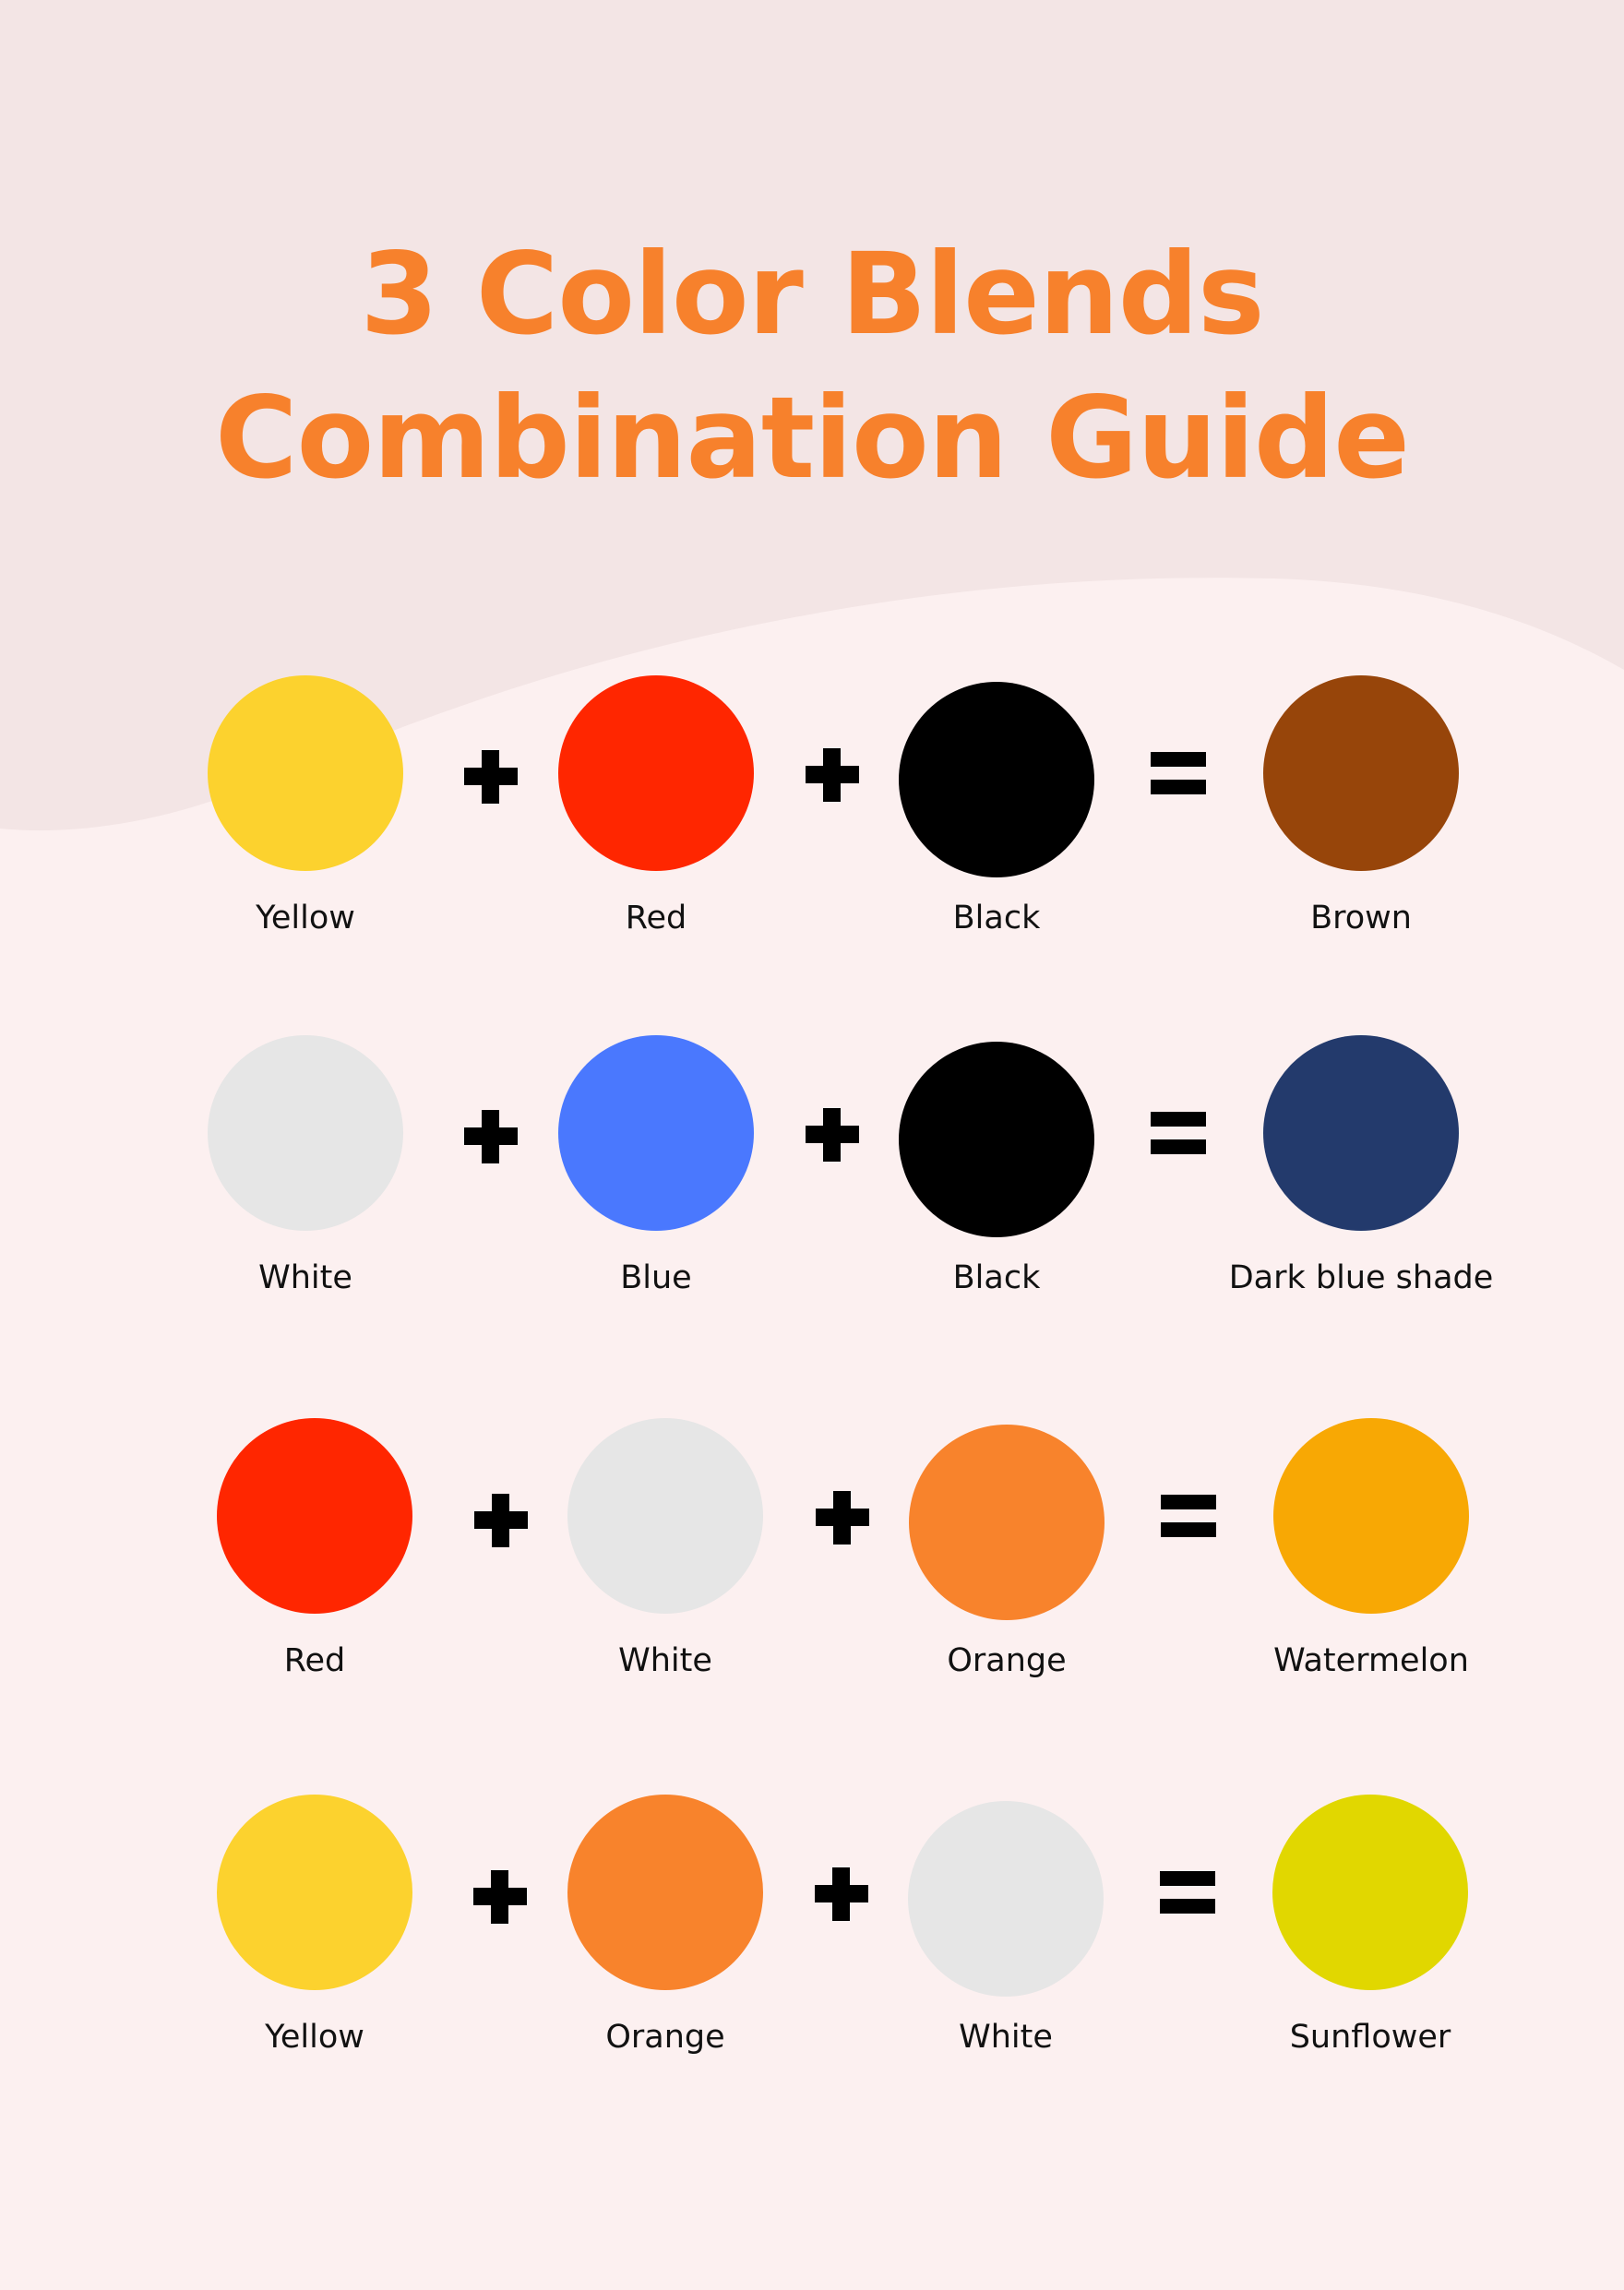 This screenshot has width=1624, height=2290. I want to click on page-title-line-2: Combination Guide, so click(812, 438).